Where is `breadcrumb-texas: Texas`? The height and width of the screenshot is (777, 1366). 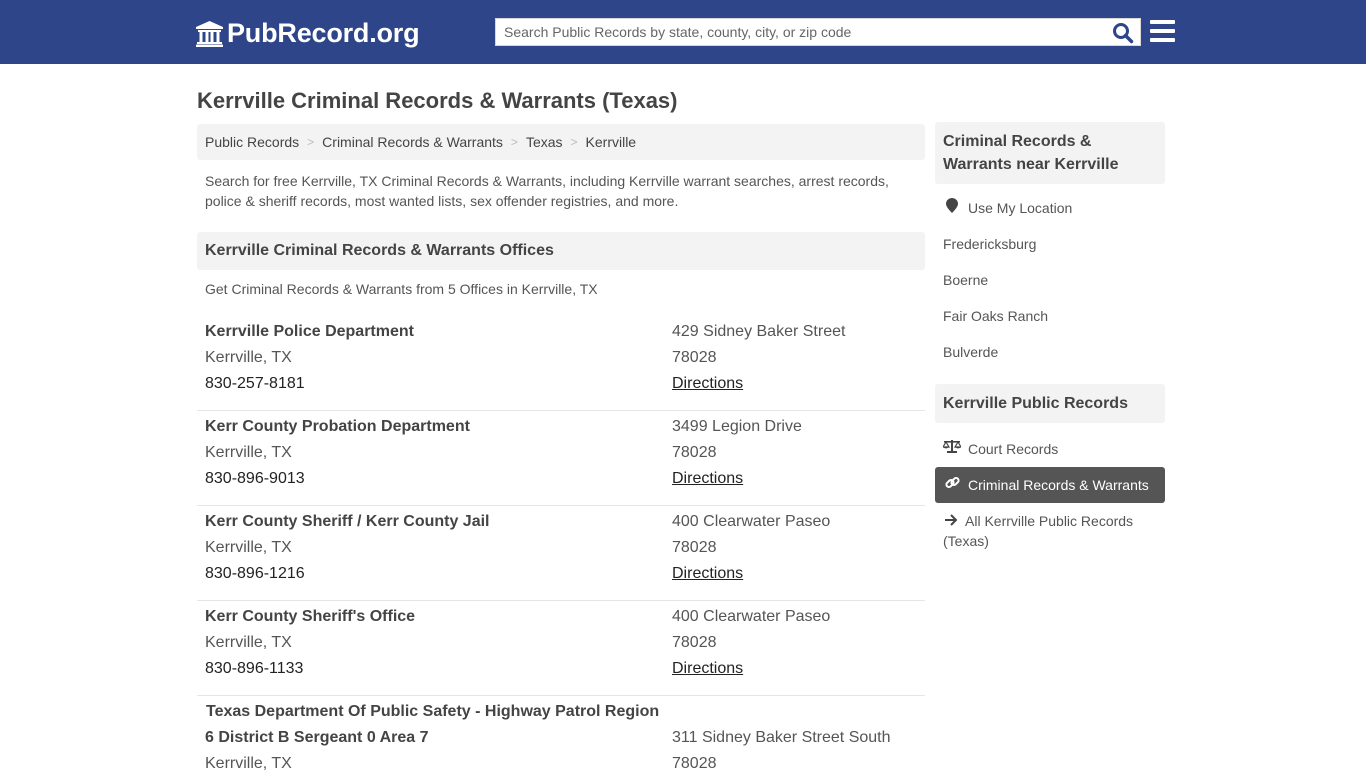
breadcrumb-texas: Texas is located at coordinates (544, 142).